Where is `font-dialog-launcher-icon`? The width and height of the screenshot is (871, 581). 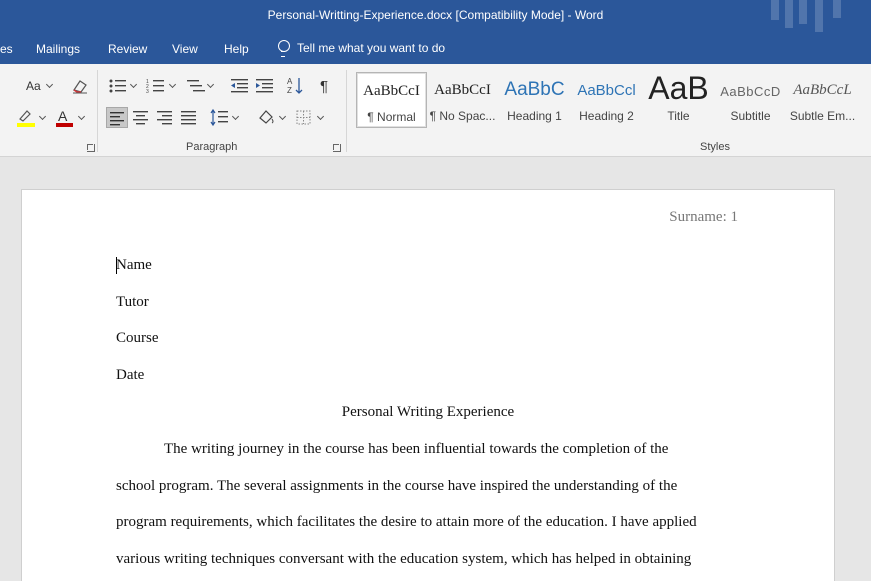
font-dialog-launcher-icon is located at coordinates (91, 148).